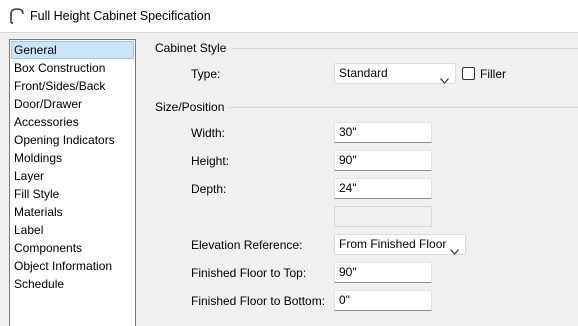 The width and height of the screenshot is (578, 326). What do you see at coordinates (383, 216) in the screenshot?
I see `disabled-field` at bounding box center [383, 216].